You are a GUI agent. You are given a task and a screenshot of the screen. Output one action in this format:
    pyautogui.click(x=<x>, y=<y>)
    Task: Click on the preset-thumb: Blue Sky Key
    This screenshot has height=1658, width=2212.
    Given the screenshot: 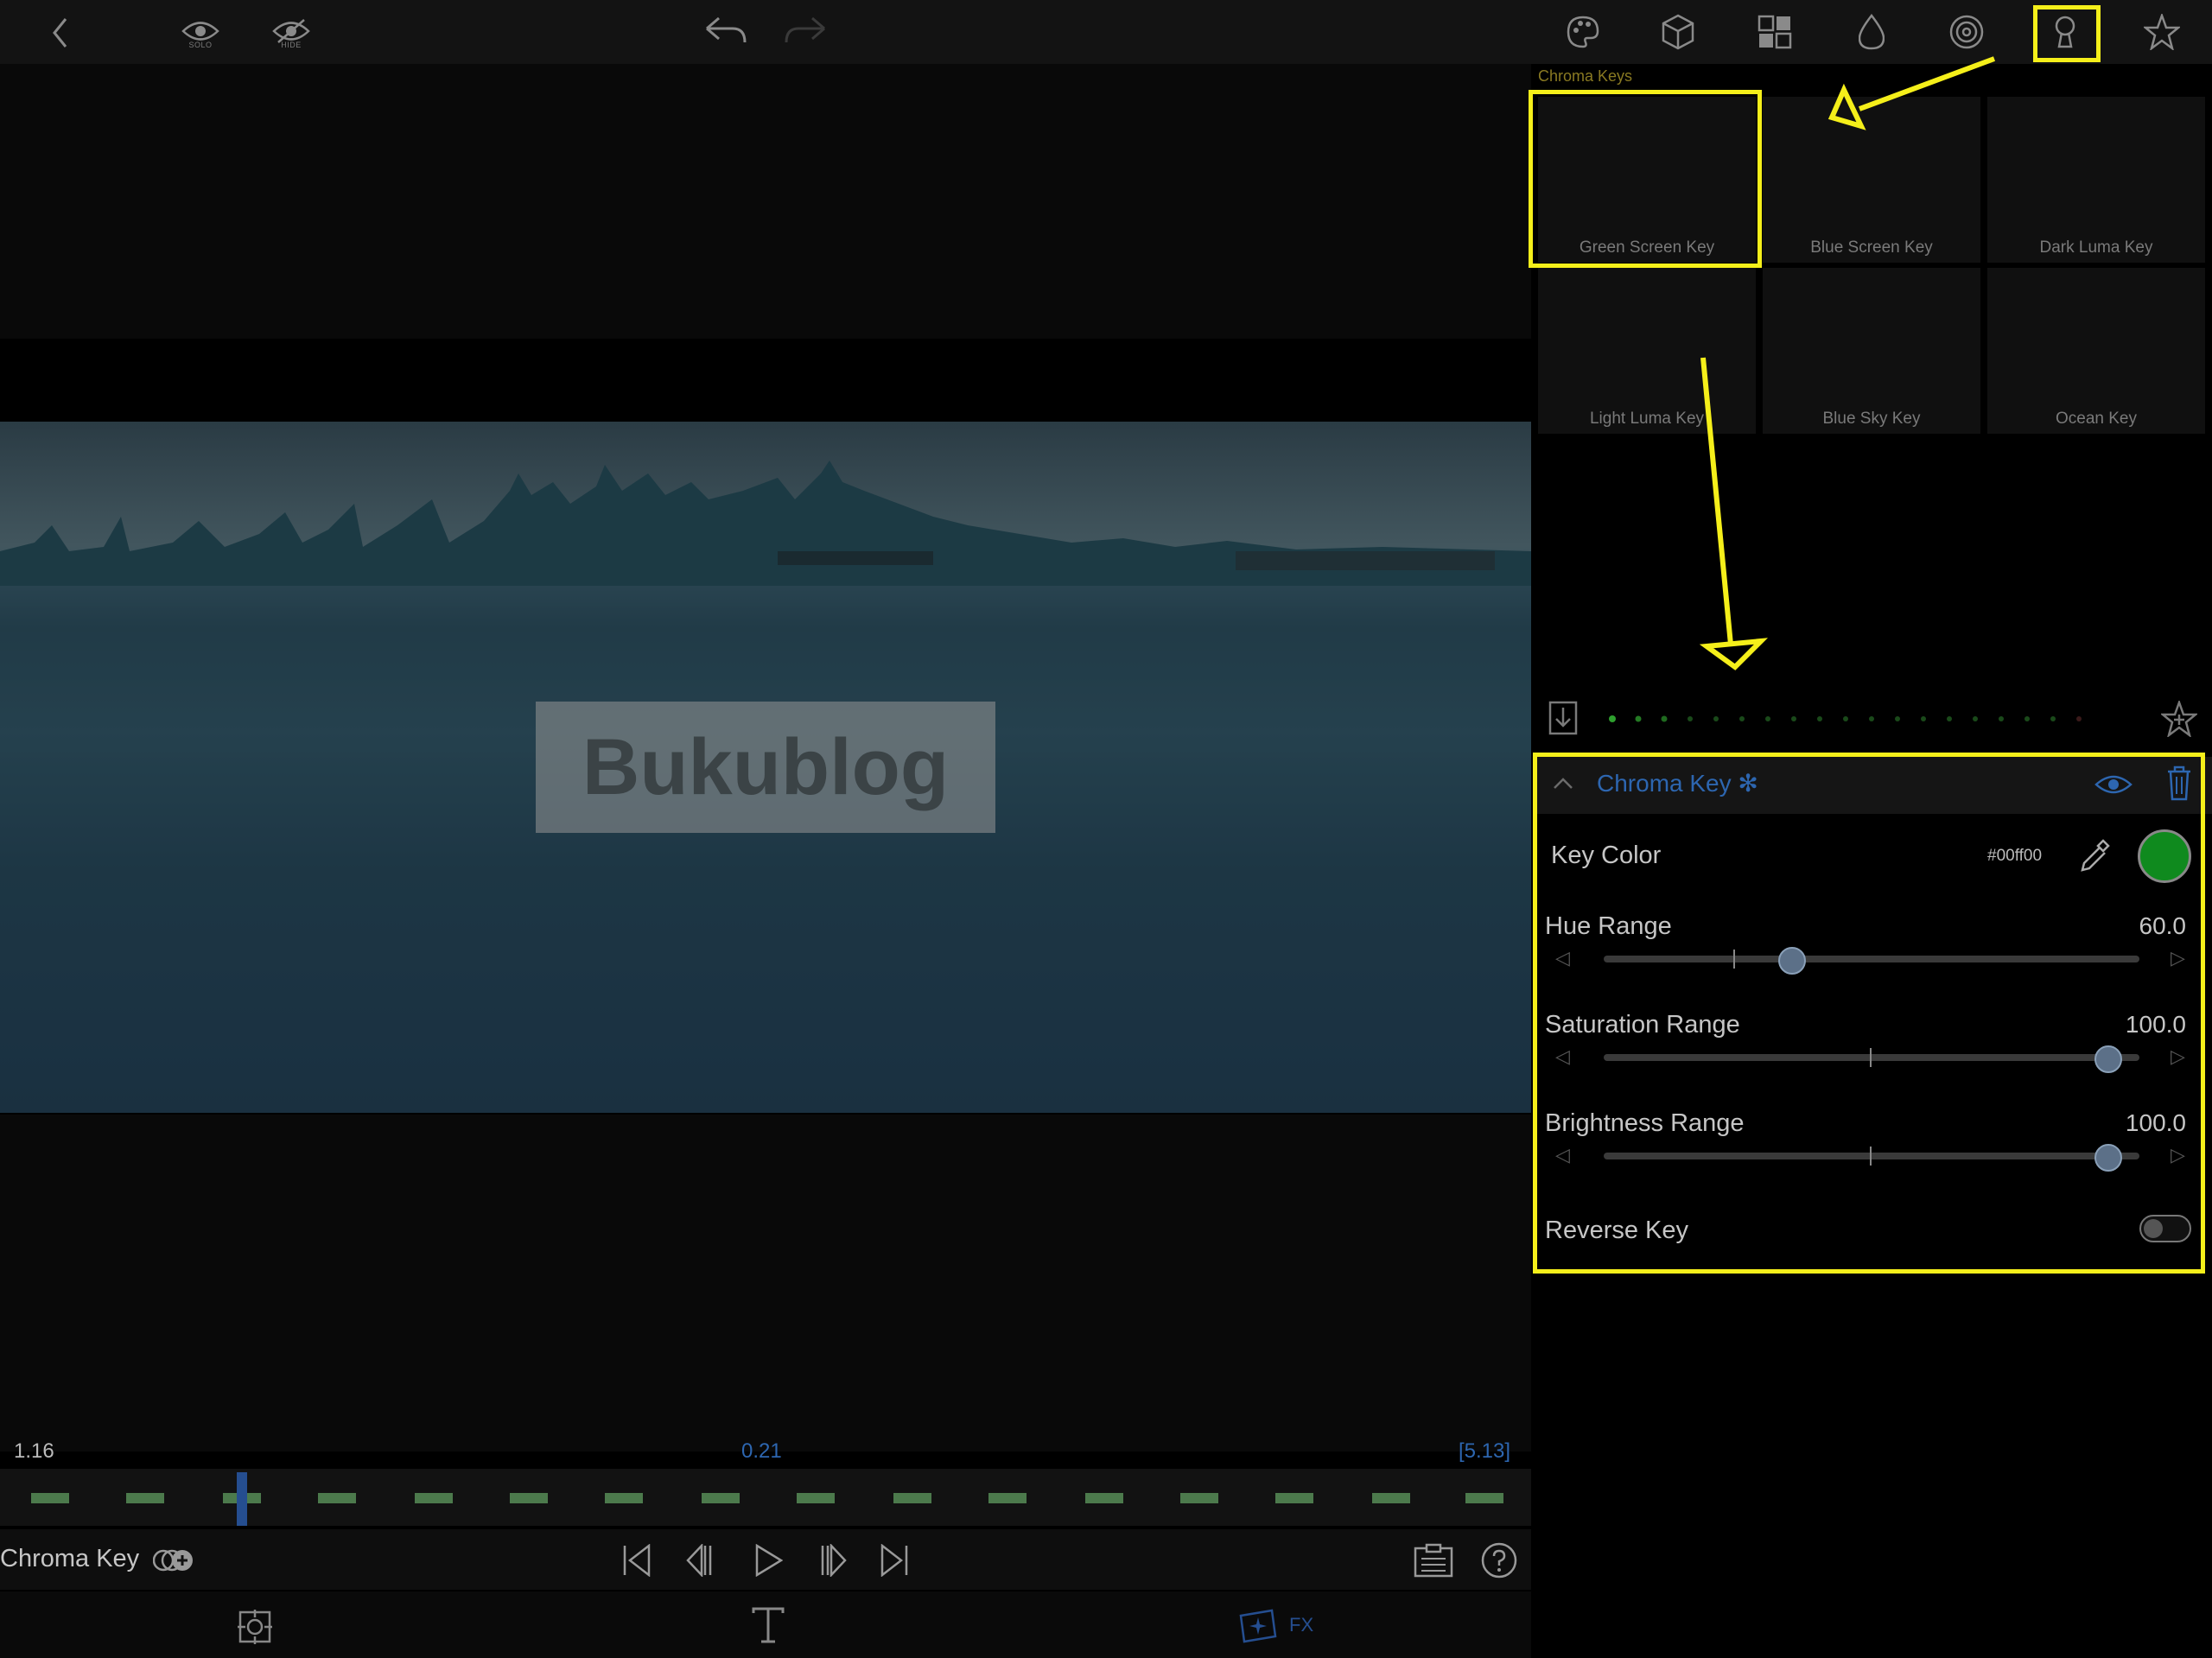 What is the action you would take?
    pyautogui.click(x=1871, y=351)
    